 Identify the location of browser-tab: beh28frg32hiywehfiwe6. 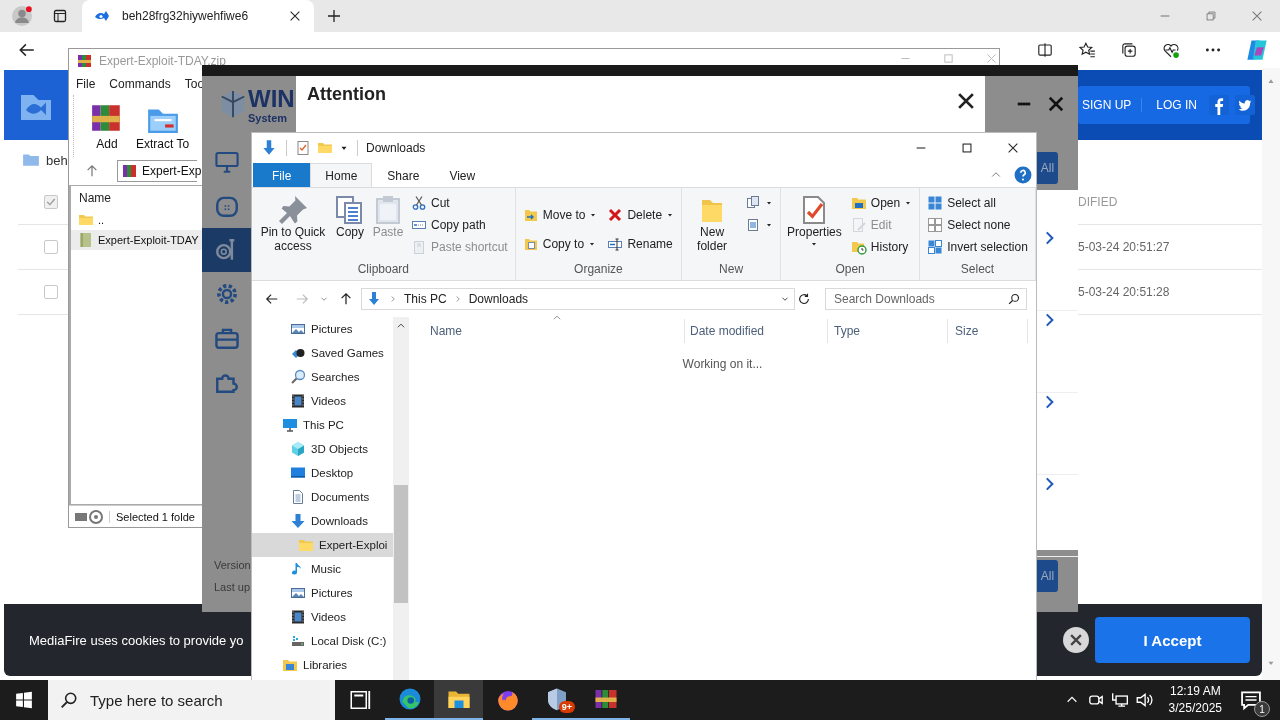
(198, 16).